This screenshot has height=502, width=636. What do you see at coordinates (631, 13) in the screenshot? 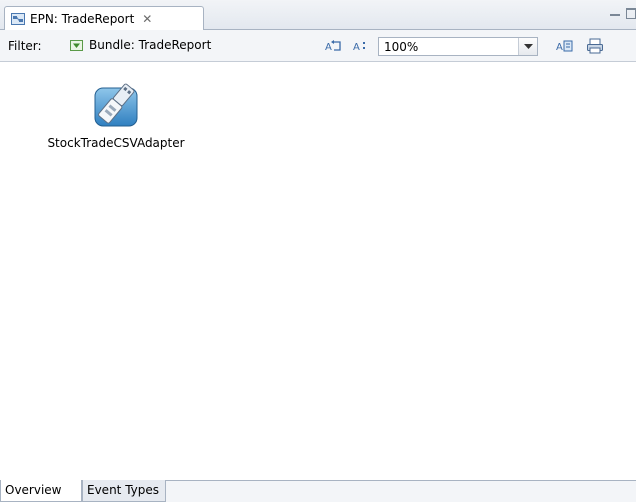
I see `maximize-icon` at bounding box center [631, 13].